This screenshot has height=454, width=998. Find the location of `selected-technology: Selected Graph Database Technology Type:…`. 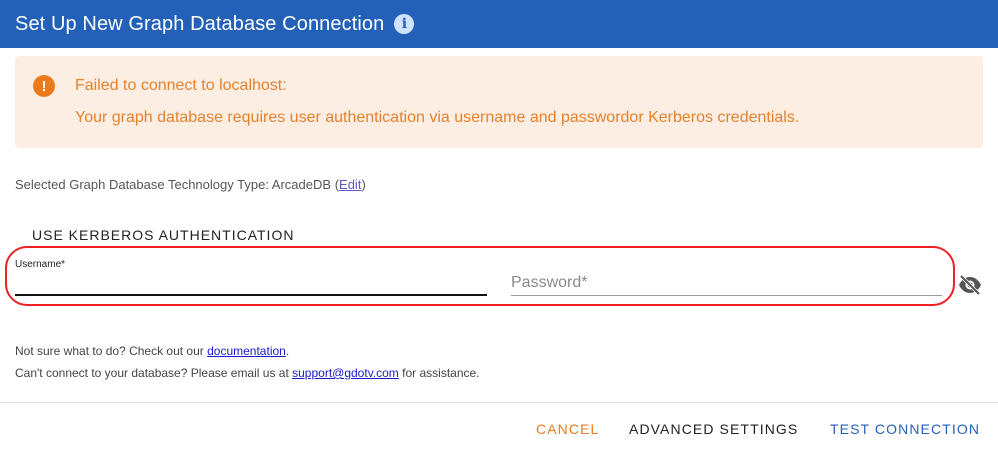

selected-technology: Selected Graph Database Technology Type:… is located at coordinates (190, 184).